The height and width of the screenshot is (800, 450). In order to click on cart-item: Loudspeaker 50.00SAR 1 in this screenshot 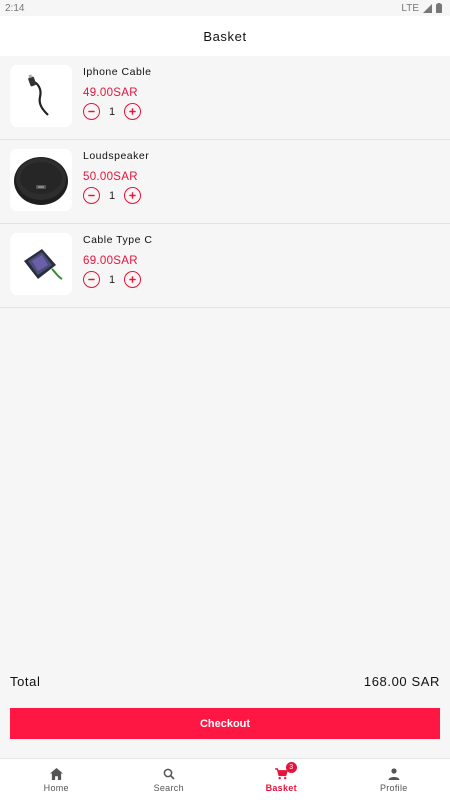, I will do `click(225, 182)`.